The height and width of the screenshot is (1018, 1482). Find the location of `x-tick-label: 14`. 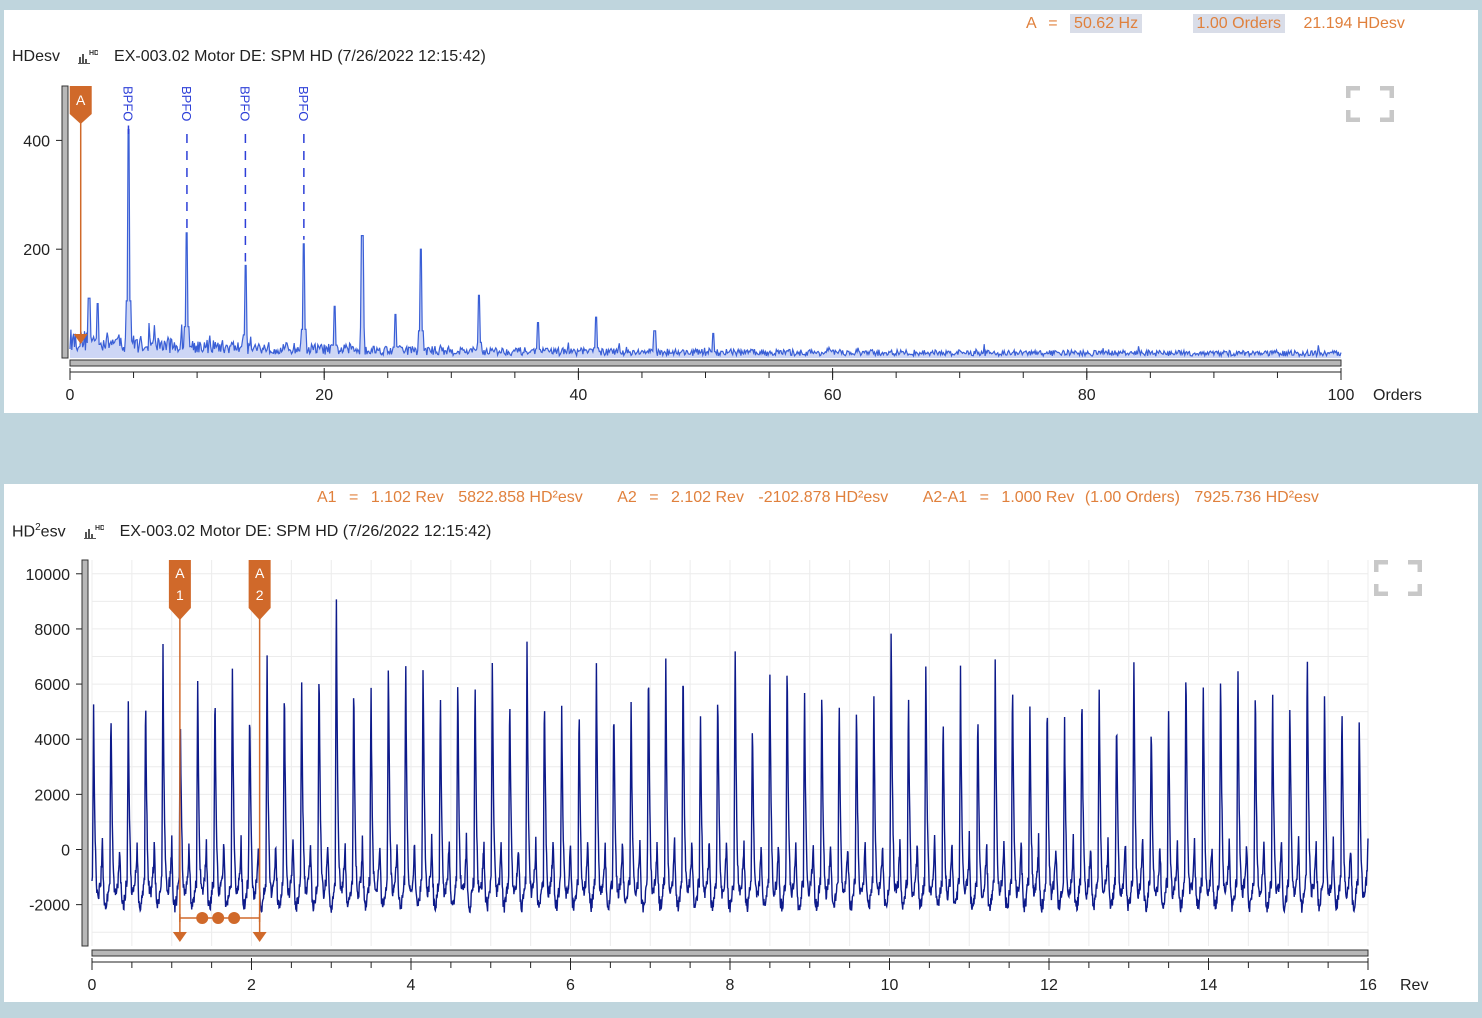

x-tick-label: 14 is located at coordinates (1209, 985).